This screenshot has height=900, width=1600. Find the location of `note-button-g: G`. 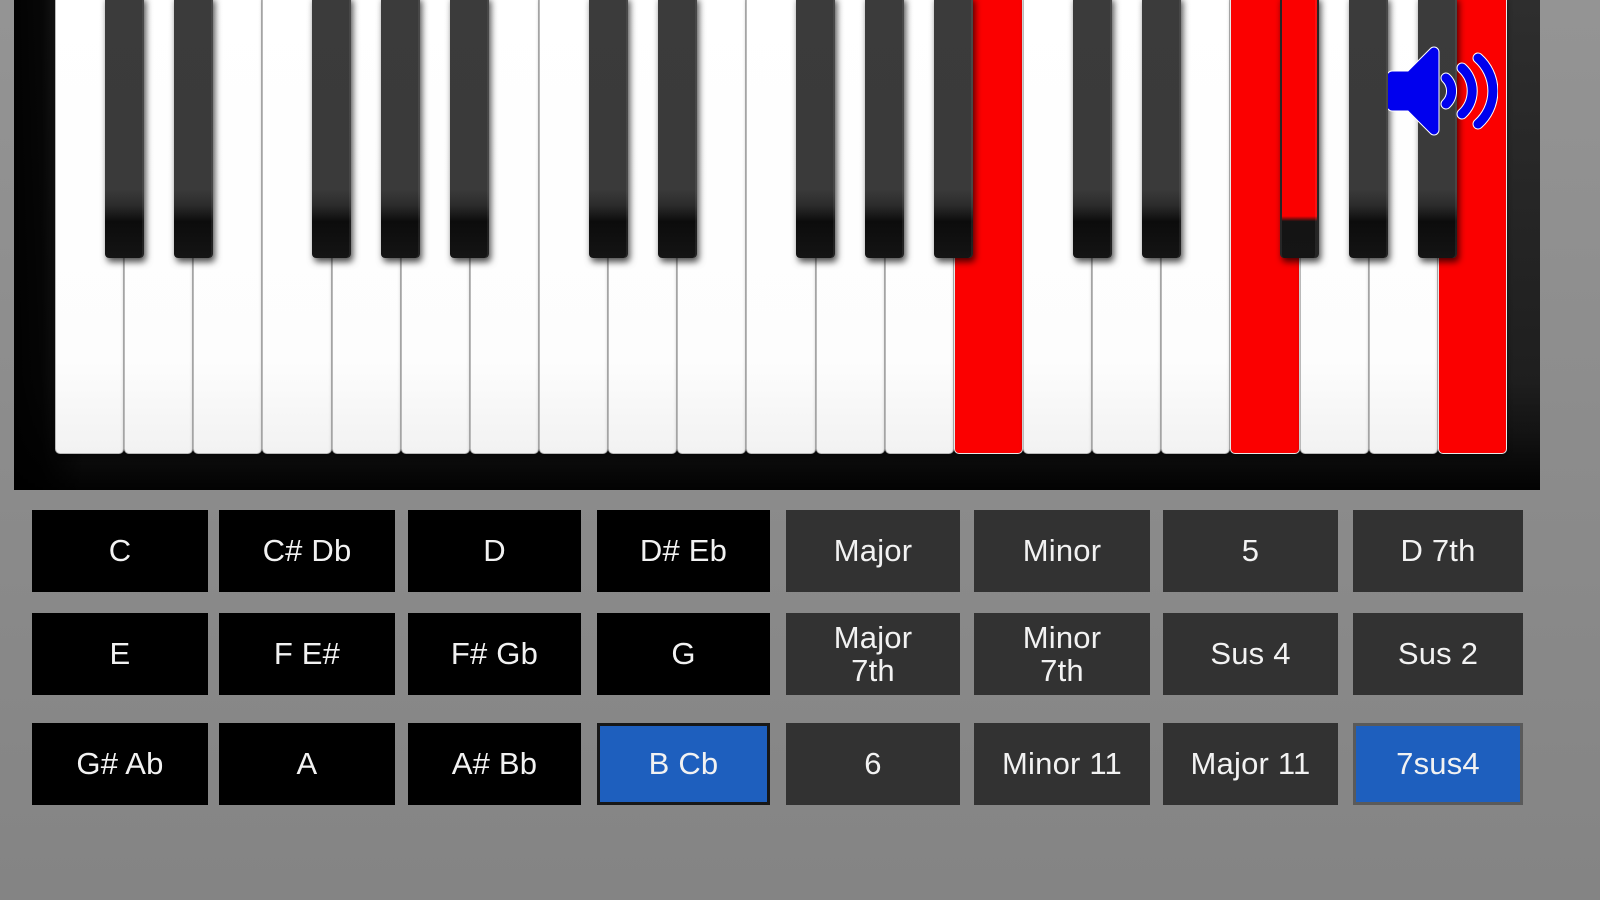

note-button-g: G is located at coordinates (683, 654).